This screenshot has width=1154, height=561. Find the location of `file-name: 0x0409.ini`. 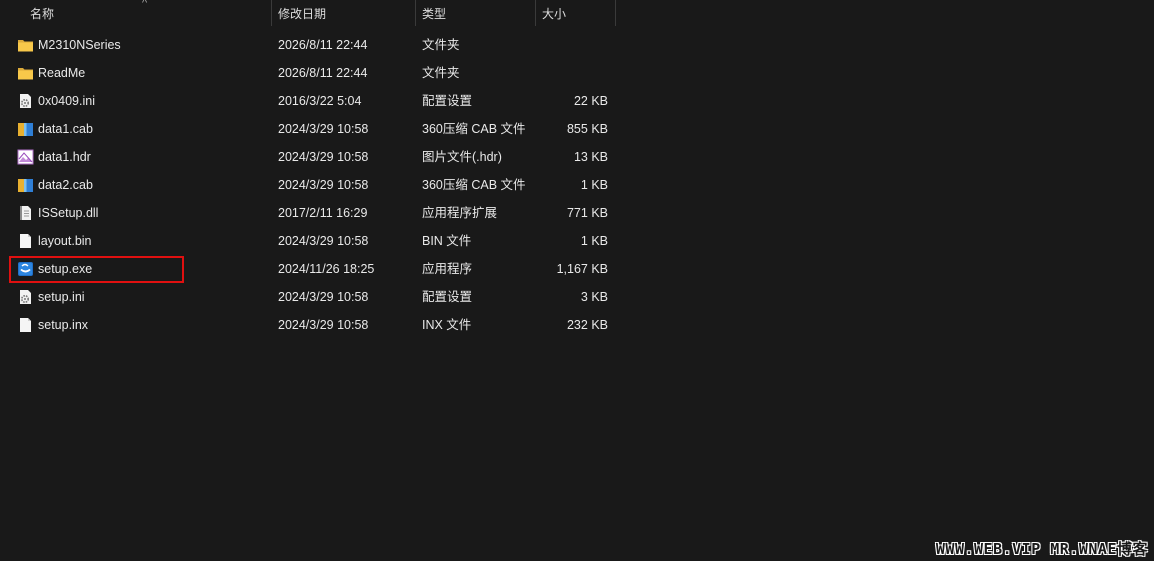

file-name: 0x0409.ini is located at coordinates (66, 101).